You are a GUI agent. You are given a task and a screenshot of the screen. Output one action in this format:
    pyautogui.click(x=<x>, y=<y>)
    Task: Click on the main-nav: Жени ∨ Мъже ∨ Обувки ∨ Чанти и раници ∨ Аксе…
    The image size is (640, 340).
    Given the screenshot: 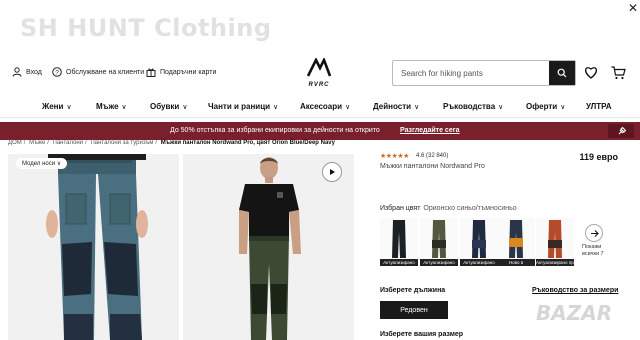 What is the action you would take?
    pyautogui.click(x=320, y=108)
    